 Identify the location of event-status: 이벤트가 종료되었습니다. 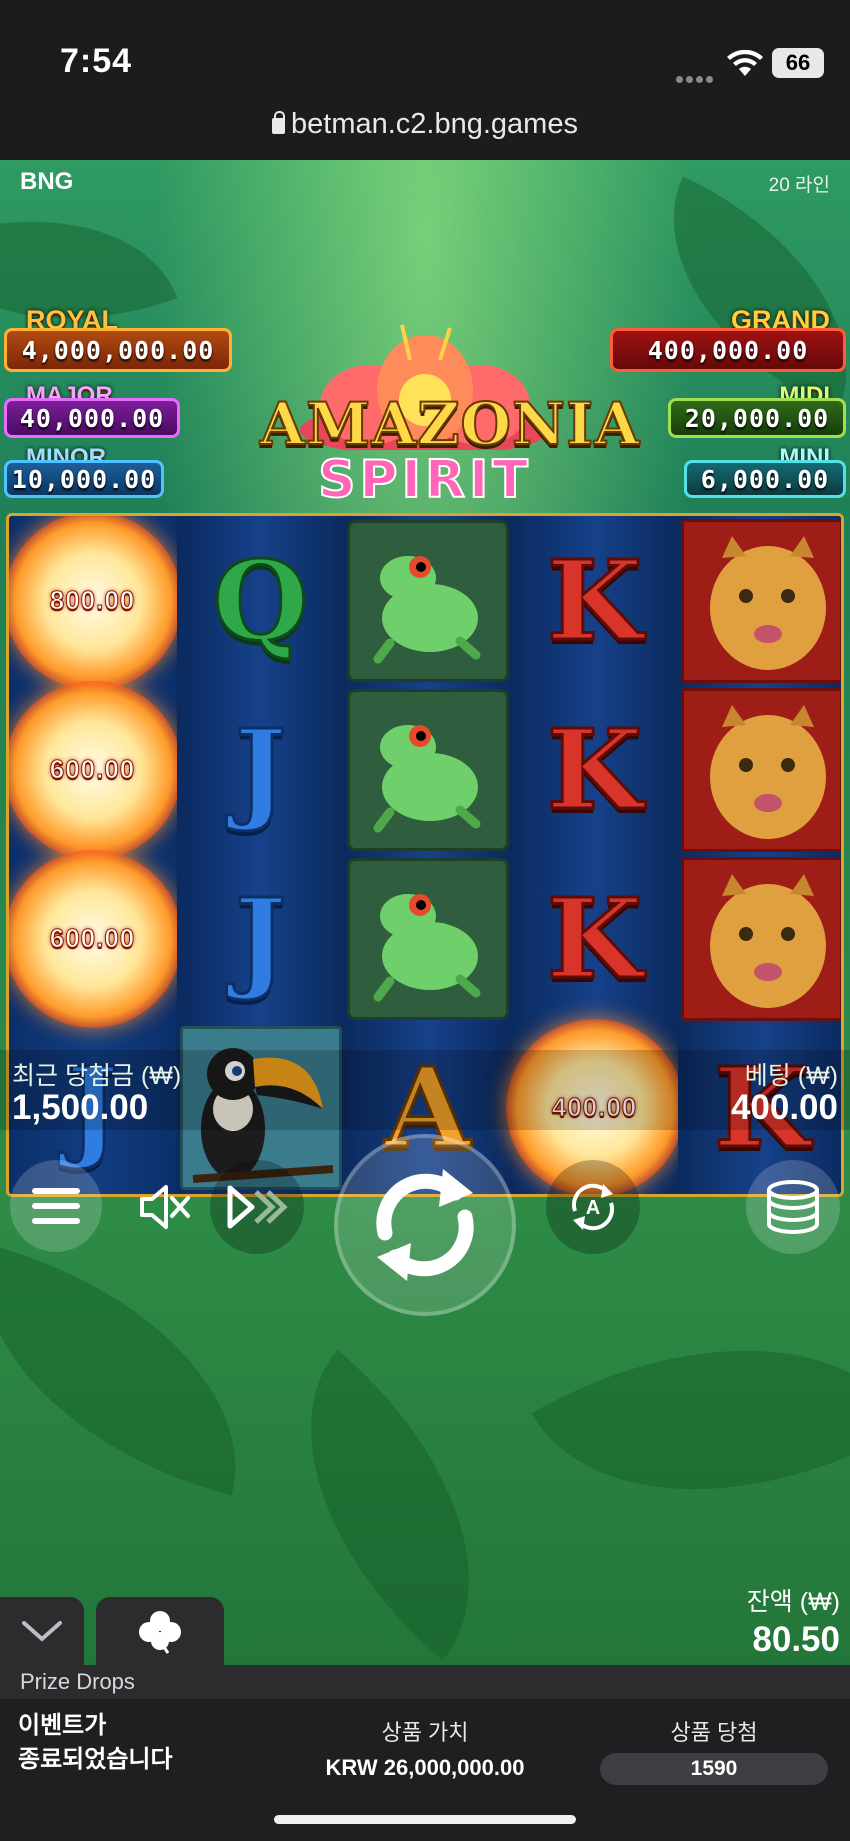
(95, 1742).